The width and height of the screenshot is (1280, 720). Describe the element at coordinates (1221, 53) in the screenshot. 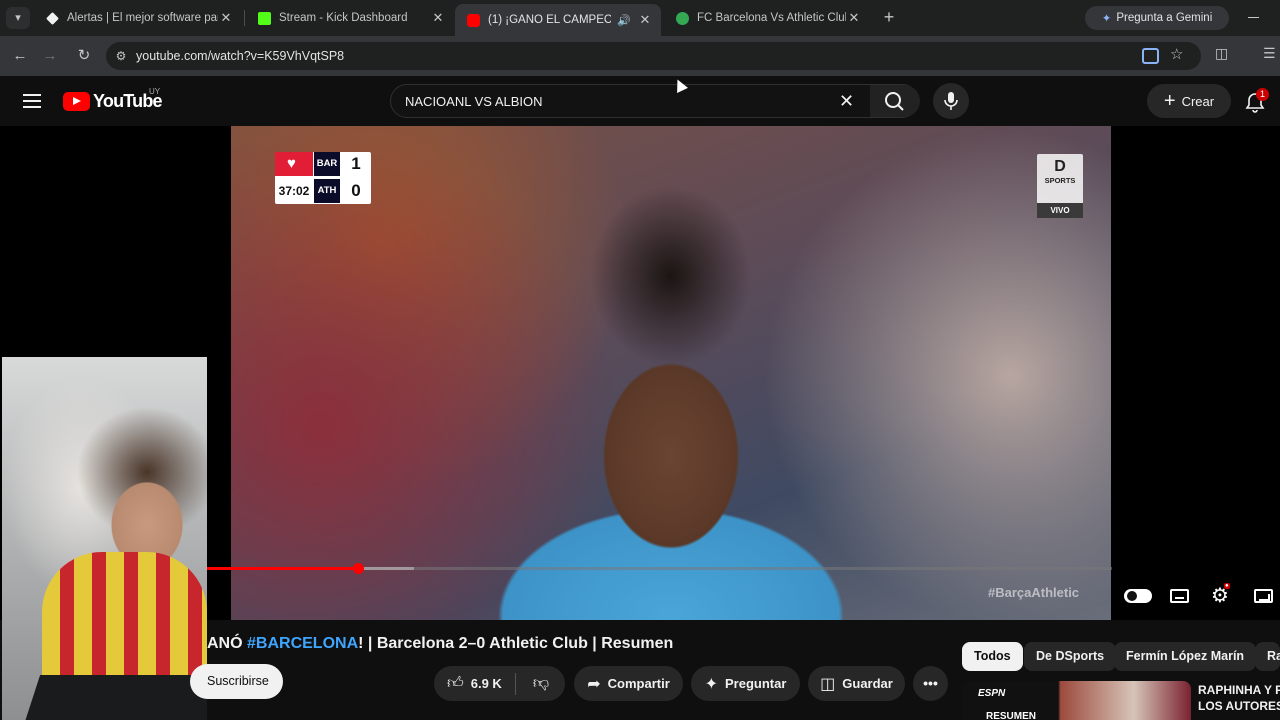

I see `extensions-icon: ◫` at that location.